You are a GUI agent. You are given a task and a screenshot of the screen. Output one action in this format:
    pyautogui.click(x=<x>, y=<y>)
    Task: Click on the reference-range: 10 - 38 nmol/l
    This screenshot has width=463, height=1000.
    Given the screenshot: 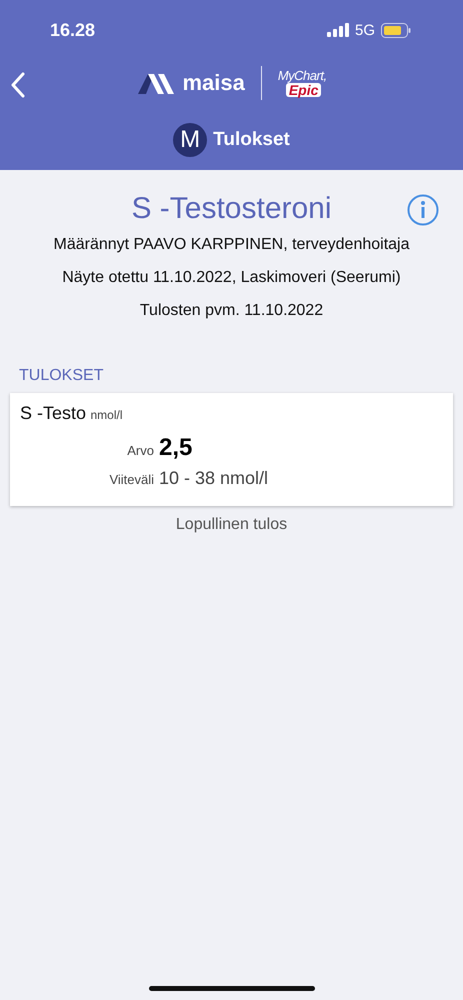 What is the action you would take?
    pyautogui.click(x=214, y=478)
    